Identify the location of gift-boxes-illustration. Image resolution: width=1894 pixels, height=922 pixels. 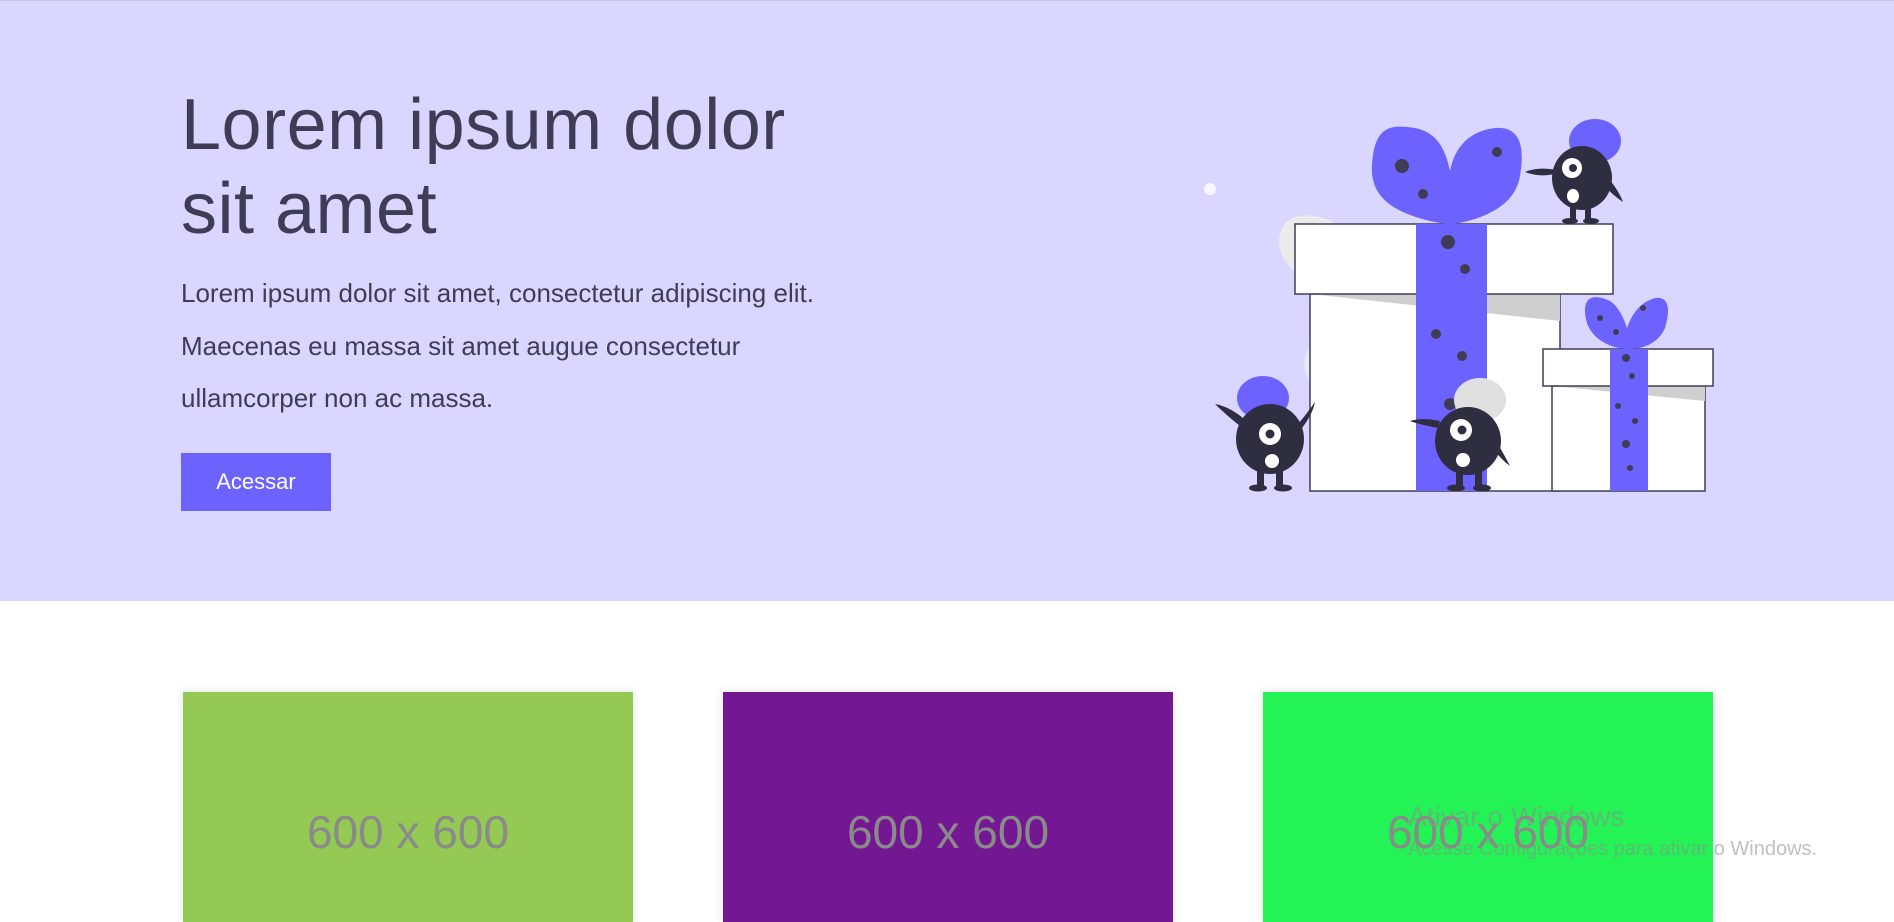
(1459, 305).